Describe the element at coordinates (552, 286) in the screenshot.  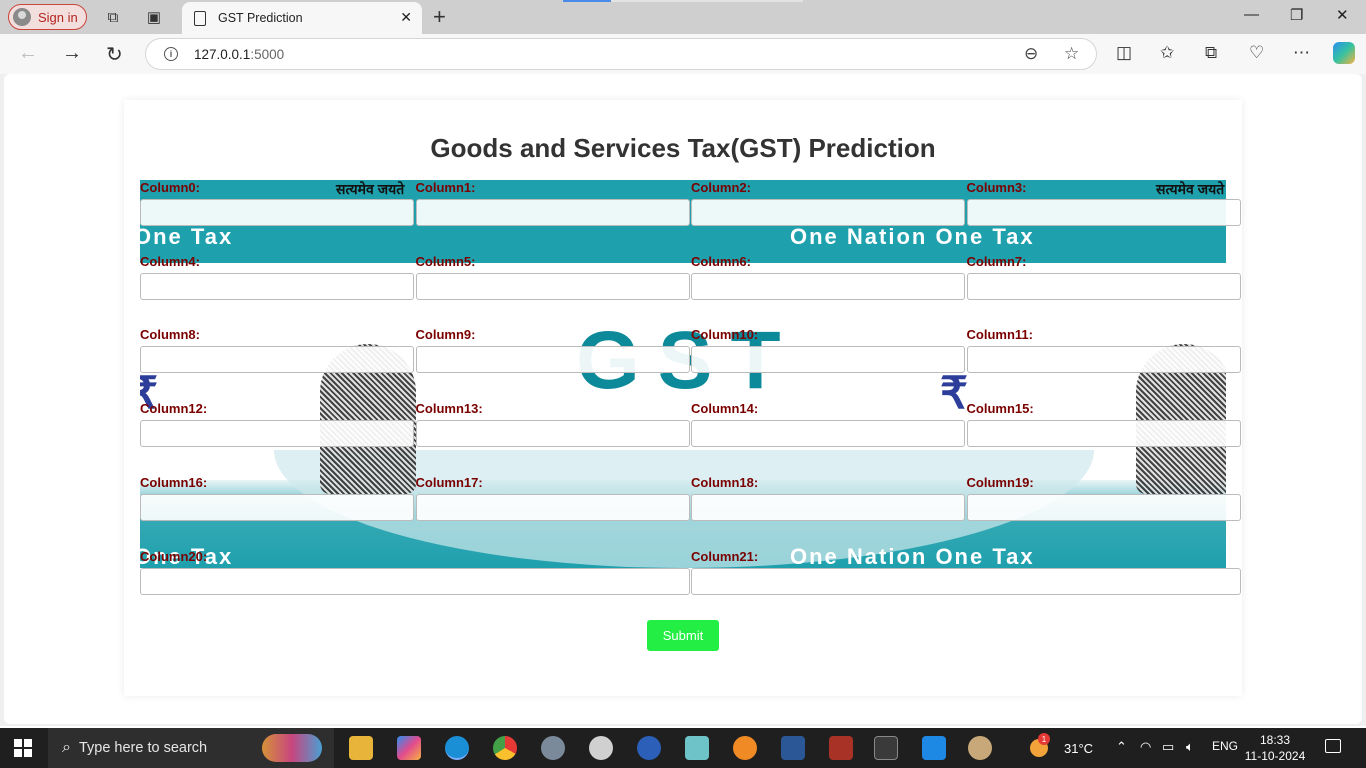
I see `column5-input` at that location.